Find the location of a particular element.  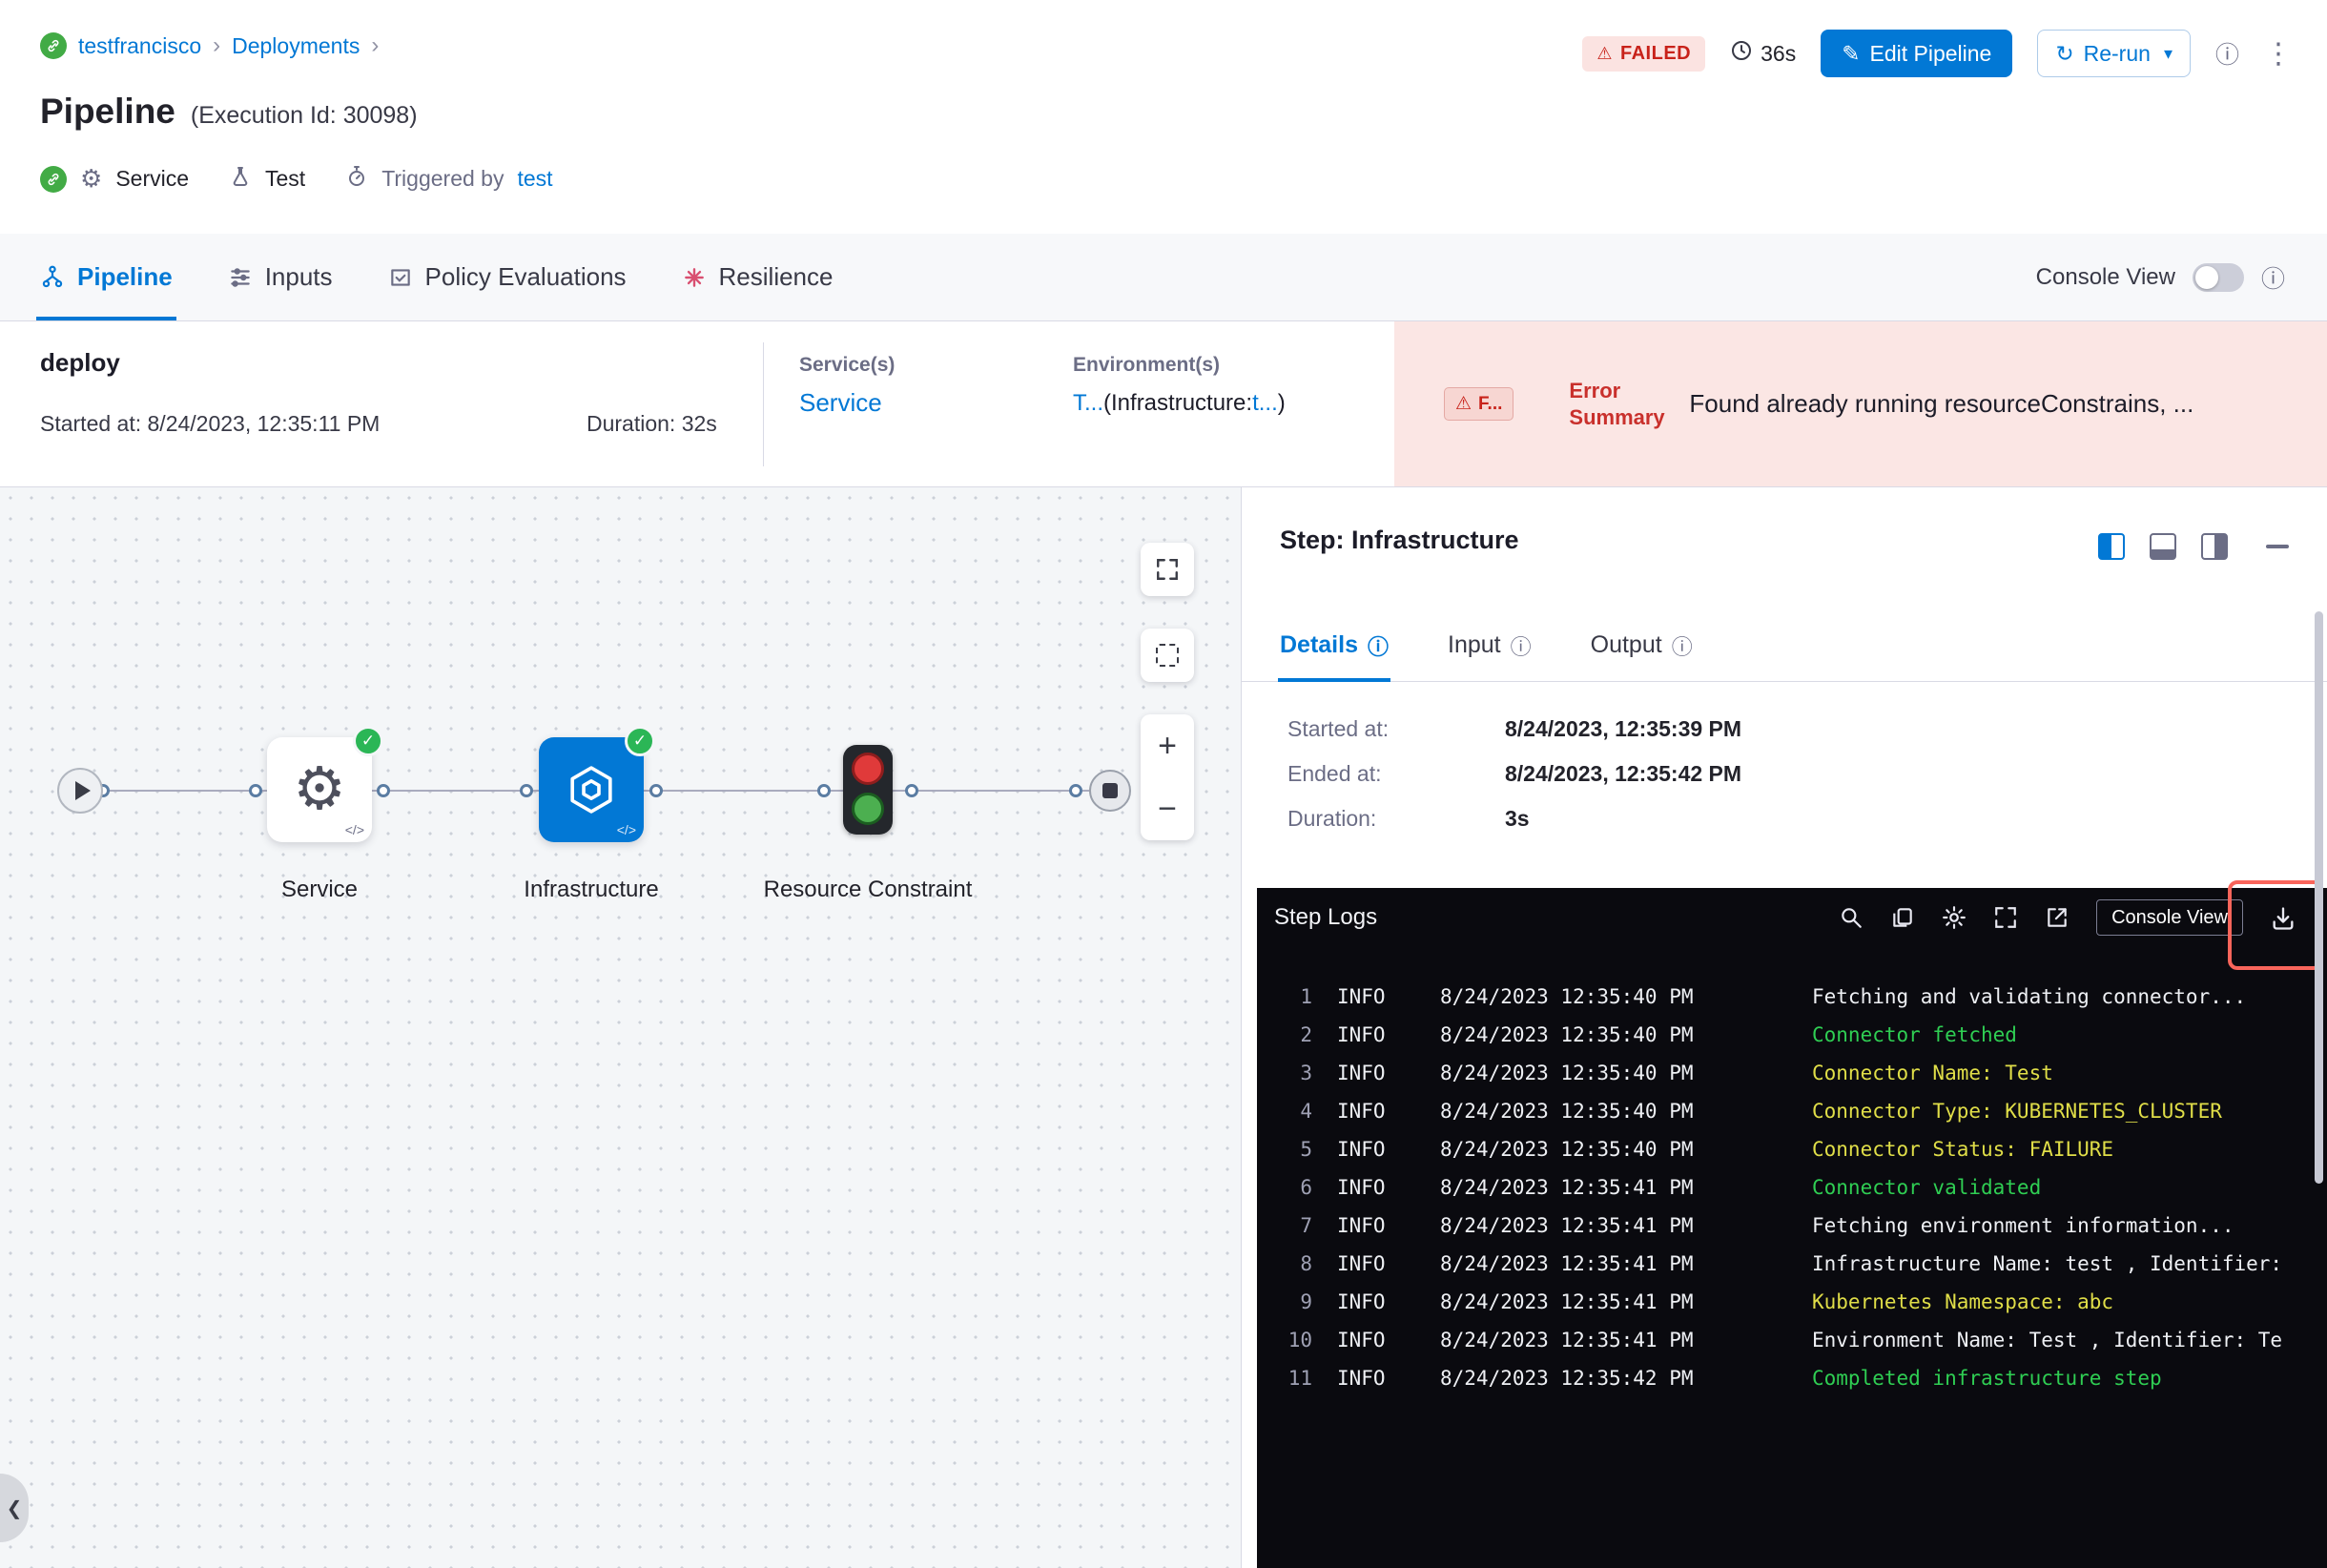

triggered-by-label: Triggered by is located at coordinates (443, 178).